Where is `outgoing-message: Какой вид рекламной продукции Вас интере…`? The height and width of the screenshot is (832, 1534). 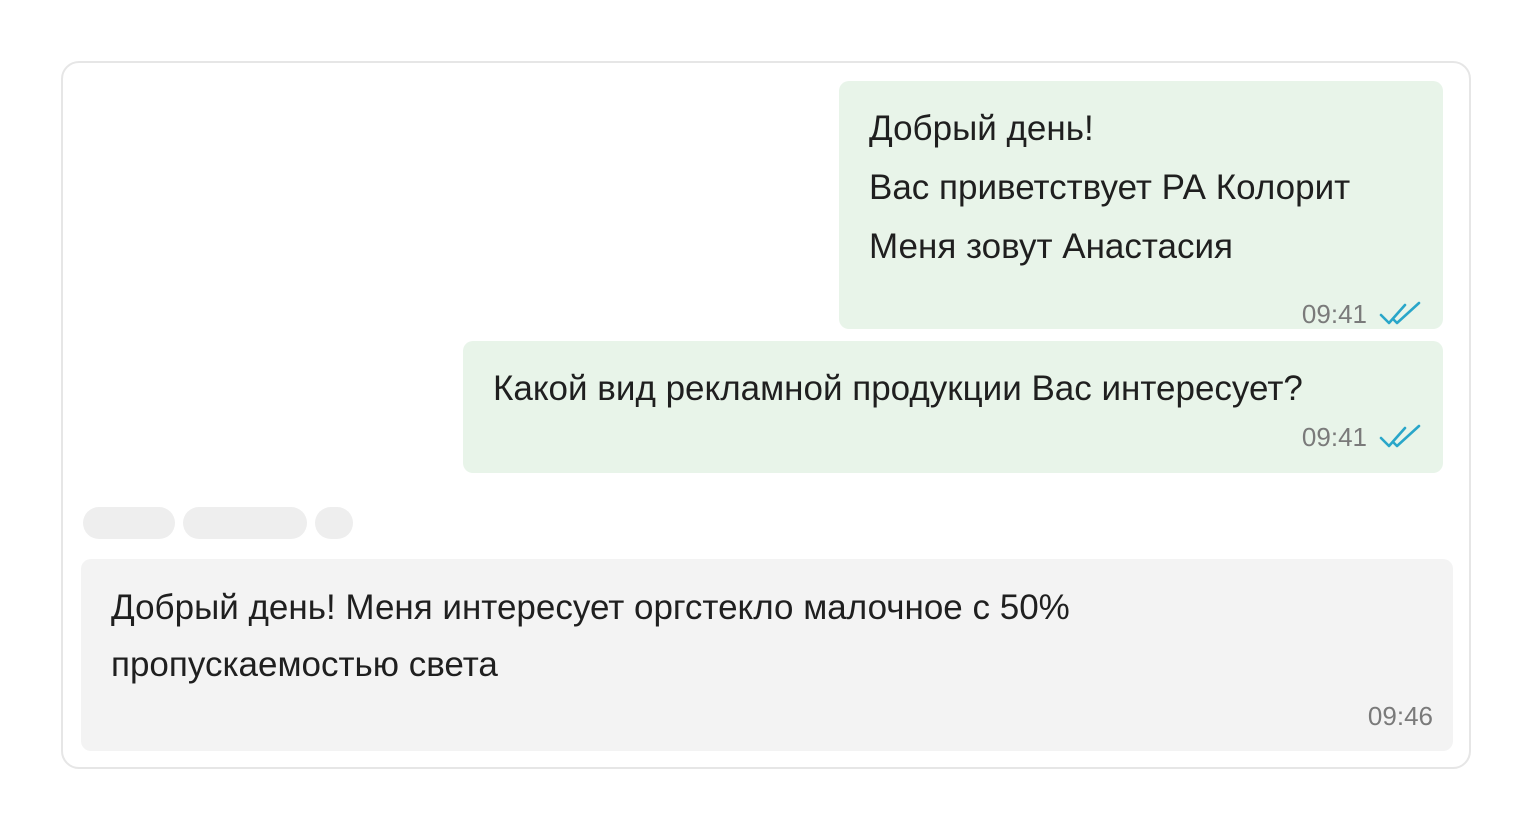 outgoing-message: Какой вид рекламной продукции Вас интере… is located at coordinates (953, 407).